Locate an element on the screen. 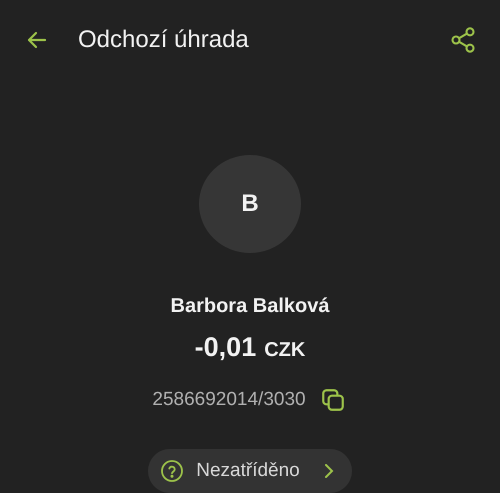 This screenshot has height=493, width=500. avatar: B is located at coordinates (250, 203).